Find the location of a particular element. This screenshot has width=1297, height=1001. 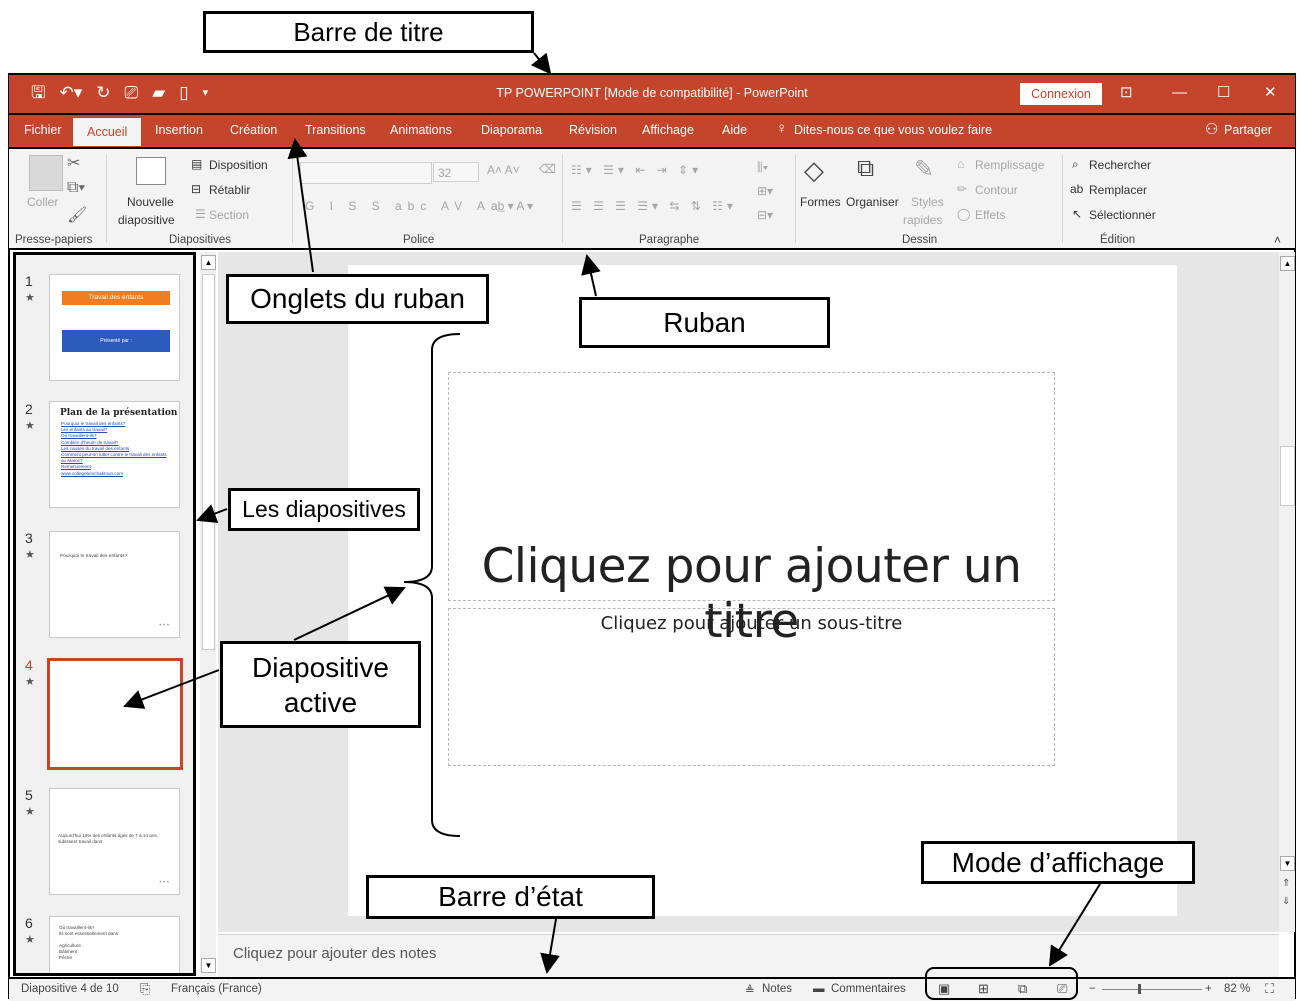

arrow-barre-titre is located at coordinates (541, 63).